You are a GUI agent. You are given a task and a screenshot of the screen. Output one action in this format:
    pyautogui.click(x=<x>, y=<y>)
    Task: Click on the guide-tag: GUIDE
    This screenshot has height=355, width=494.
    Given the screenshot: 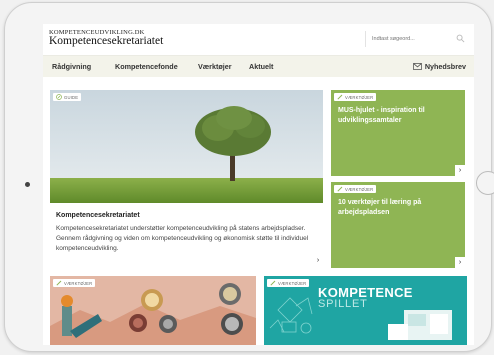 What is the action you would take?
    pyautogui.click(x=67, y=97)
    